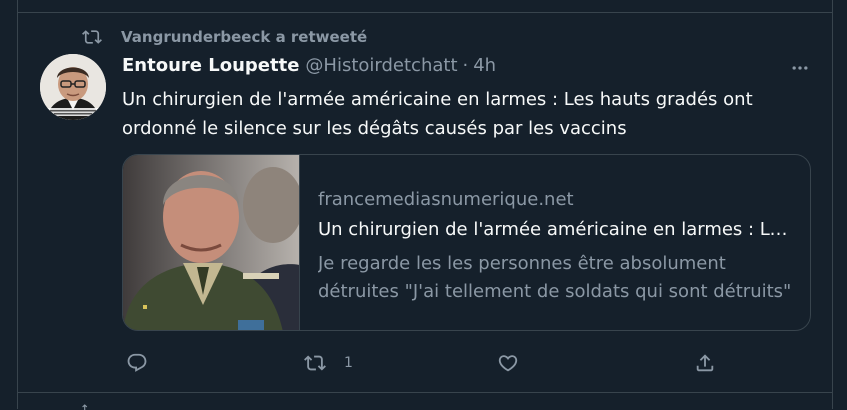 Image resolution: width=847 pixels, height=410 pixels. What do you see at coordinates (381, 65) in the screenshot?
I see `author-handle: @Histoirdetchatt` at bounding box center [381, 65].